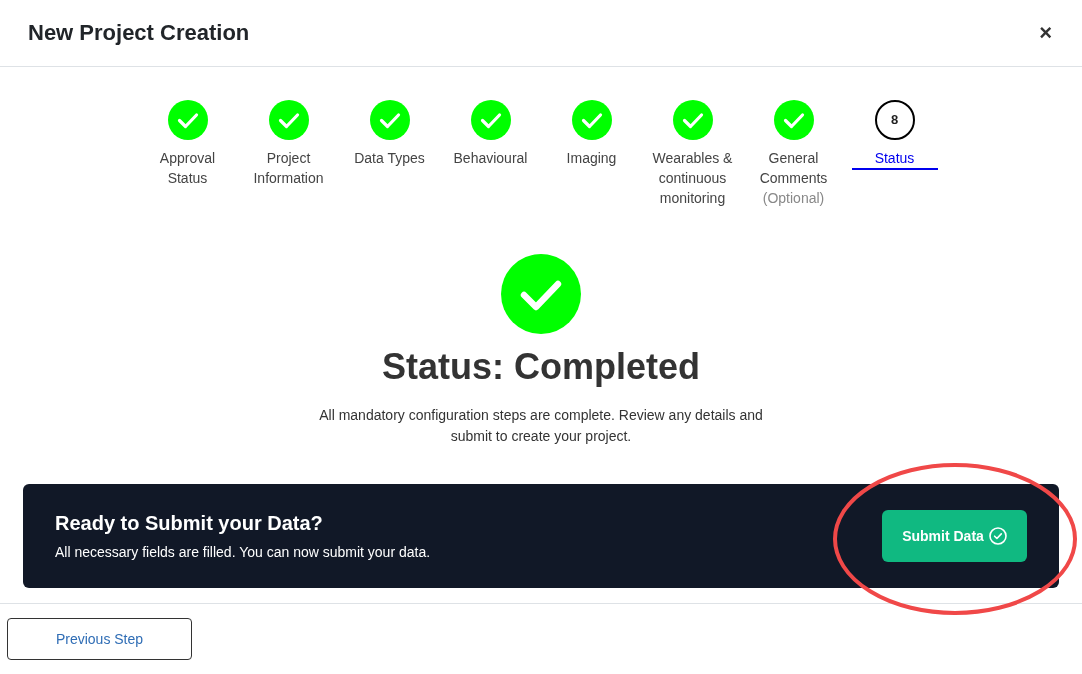 This screenshot has width=1082, height=674. I want to click on step-note: (Optional), so click(793, 198).